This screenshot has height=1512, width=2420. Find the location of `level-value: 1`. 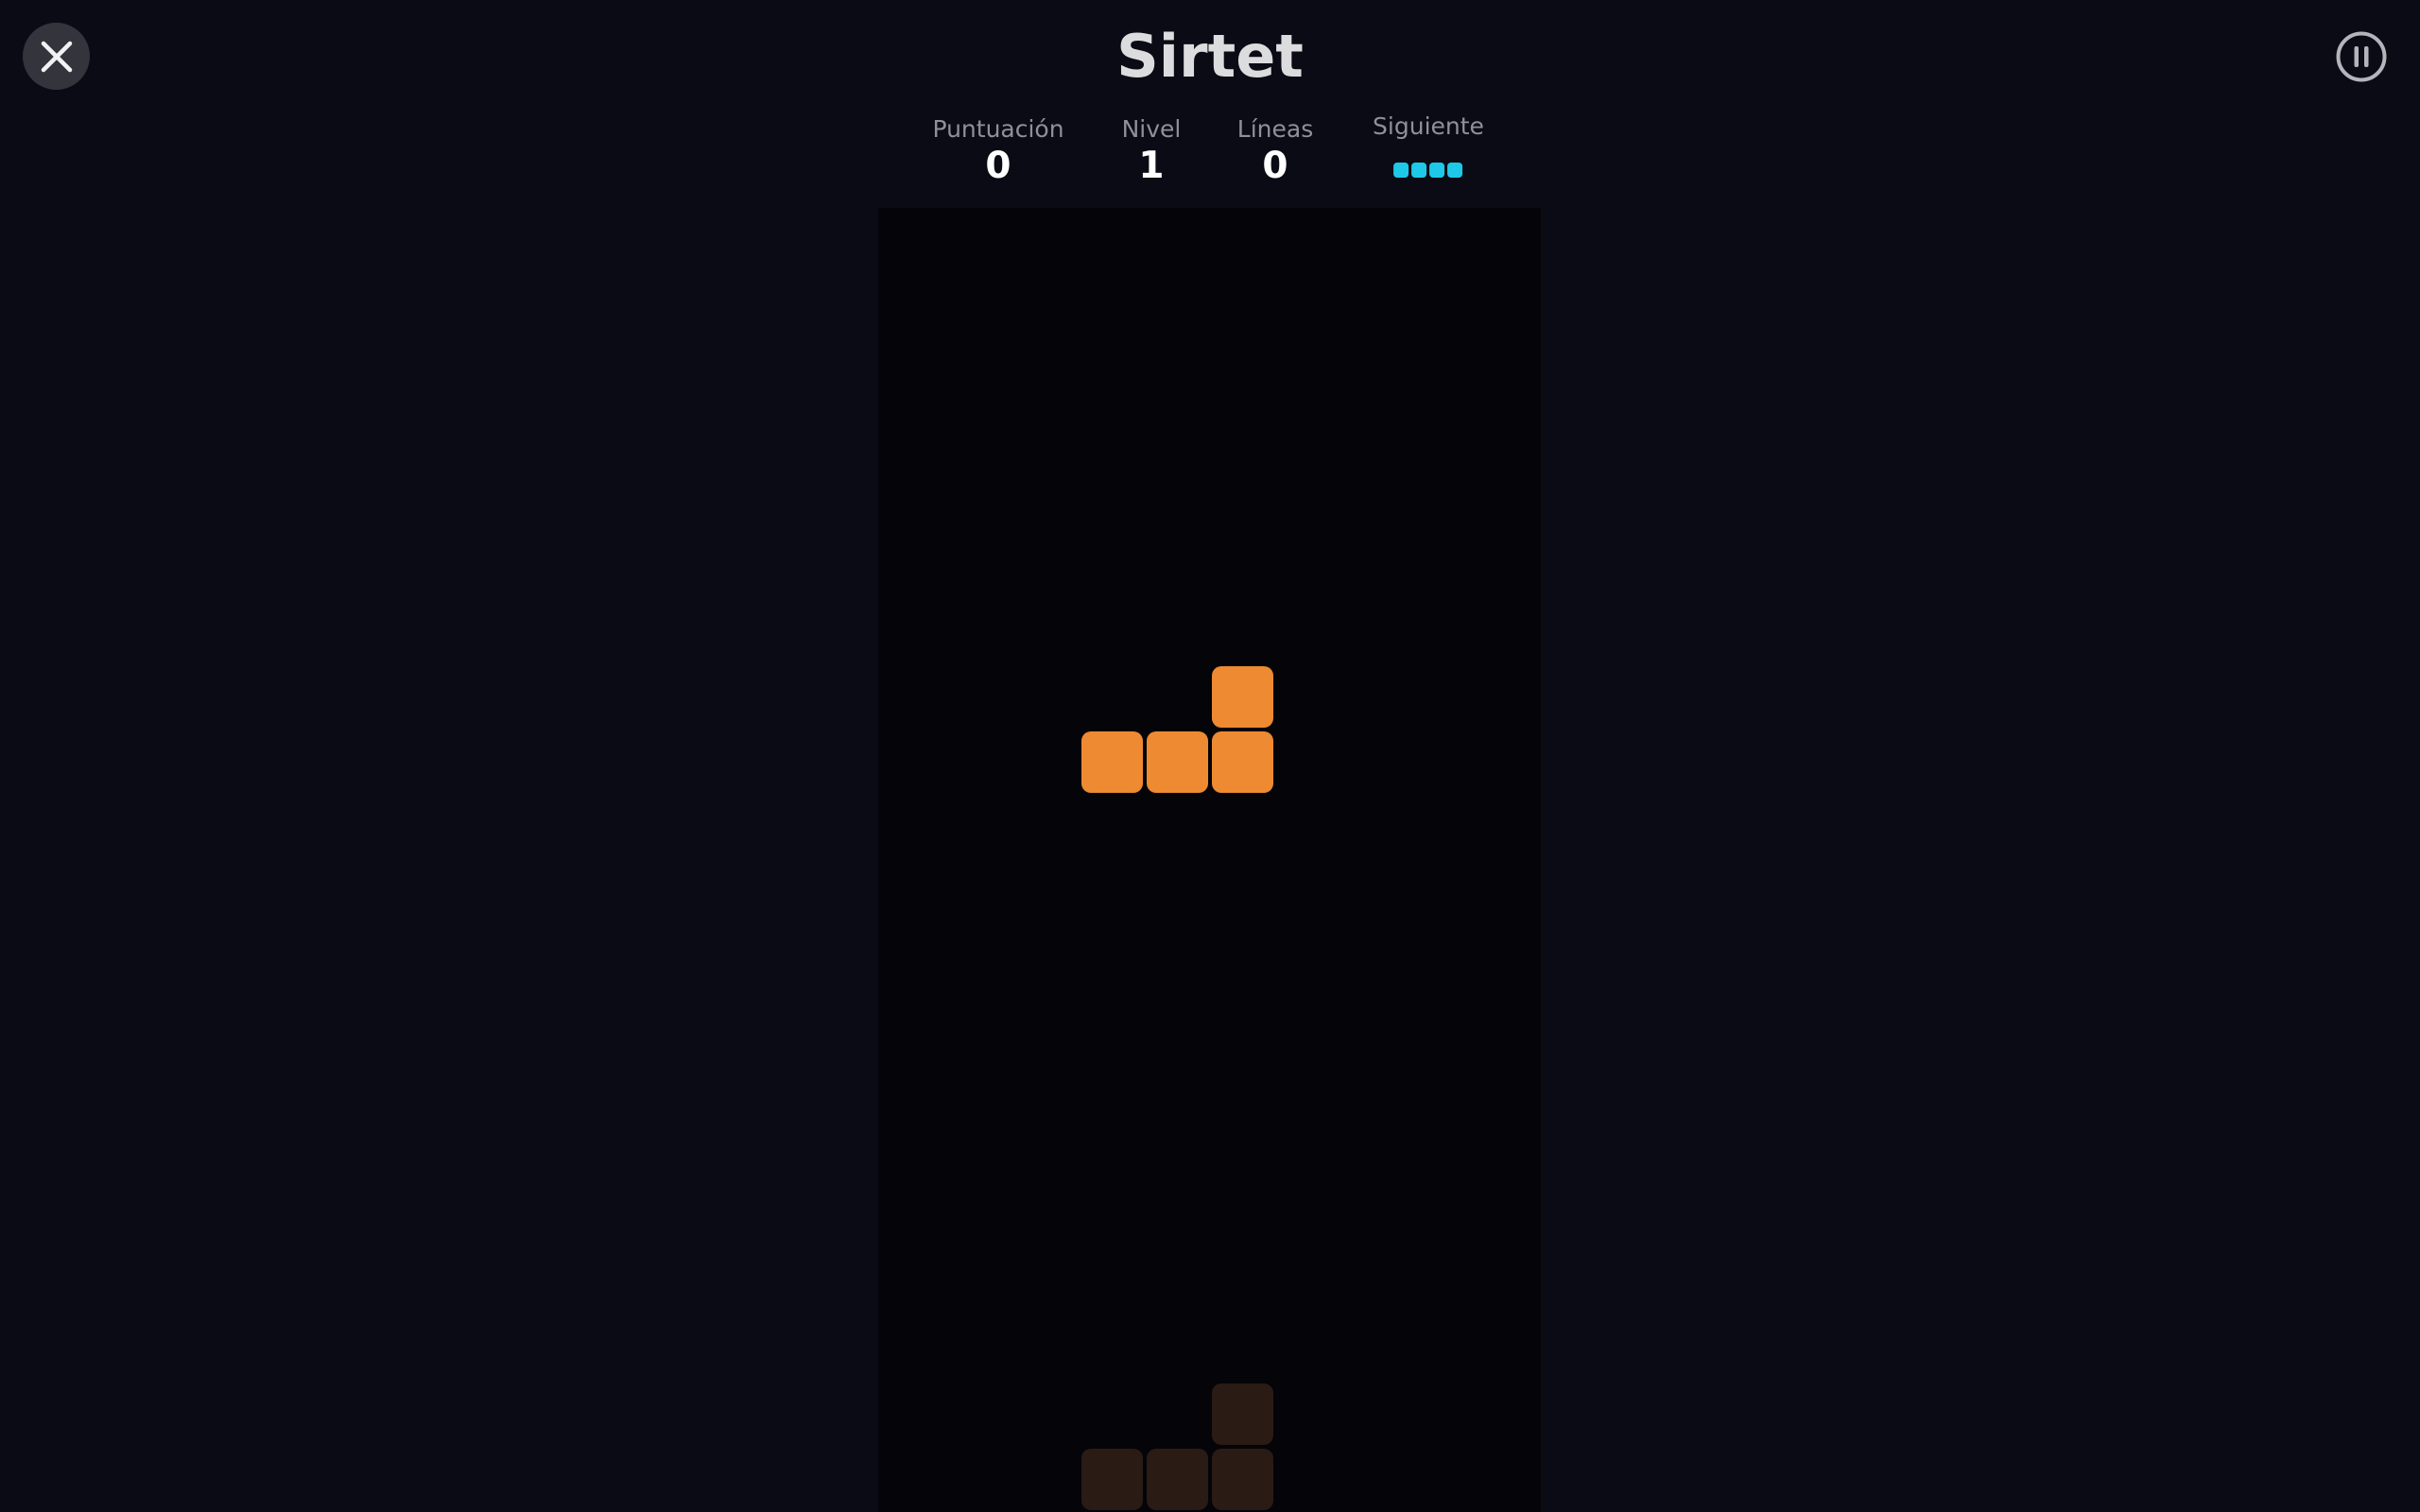

level-value: 1 is located at coordinates (1151, 166).